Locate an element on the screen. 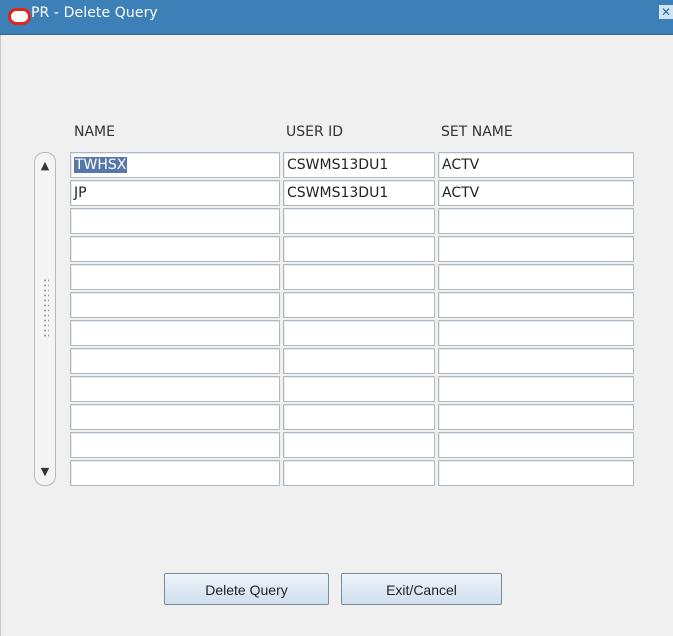 This screenshot has height=636, width=673. column-header-user-id: USER ID is located at coordinates (315, 132).